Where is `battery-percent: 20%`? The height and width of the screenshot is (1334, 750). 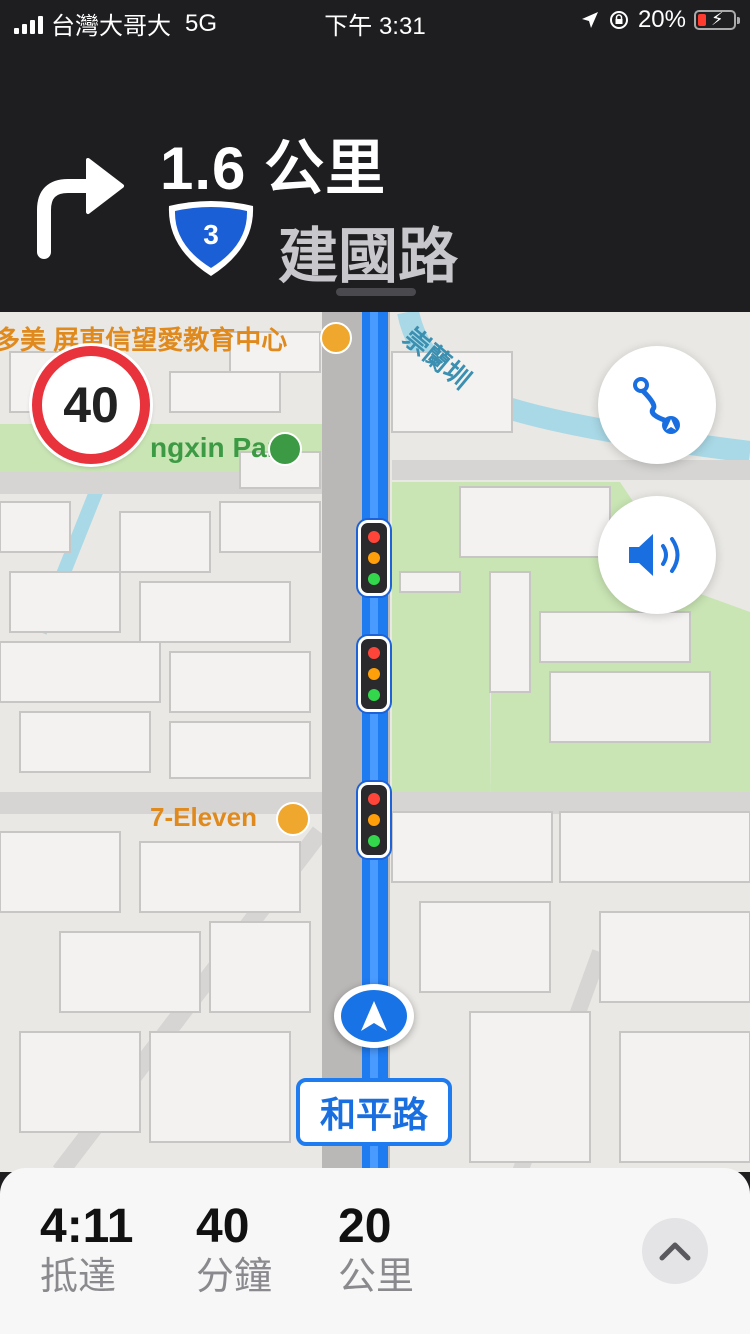 battery-percent: 20% is located at coordinates (661, 19).